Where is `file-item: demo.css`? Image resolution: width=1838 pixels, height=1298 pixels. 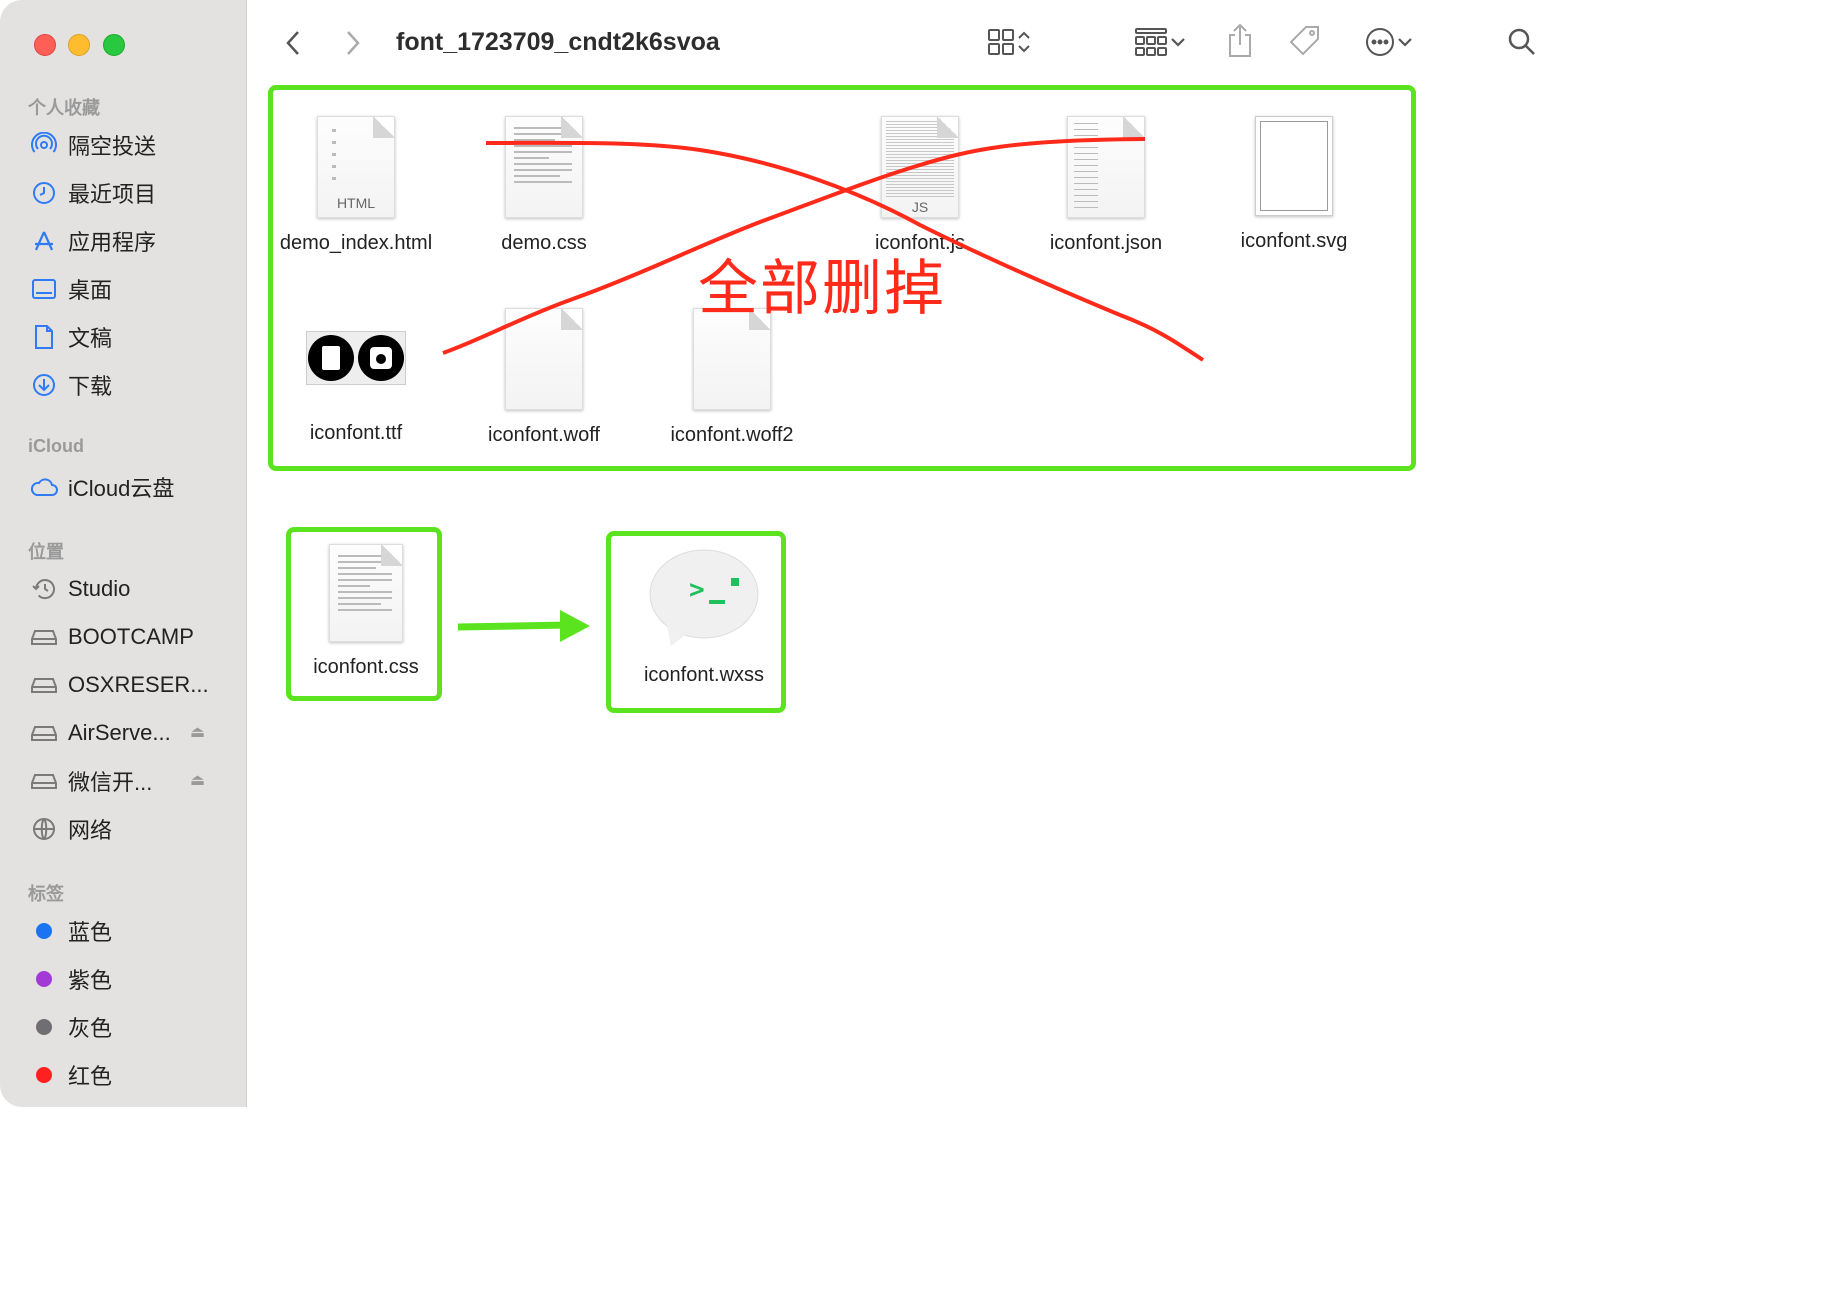
file-item: demo.css is located at coordinates (544, 185).